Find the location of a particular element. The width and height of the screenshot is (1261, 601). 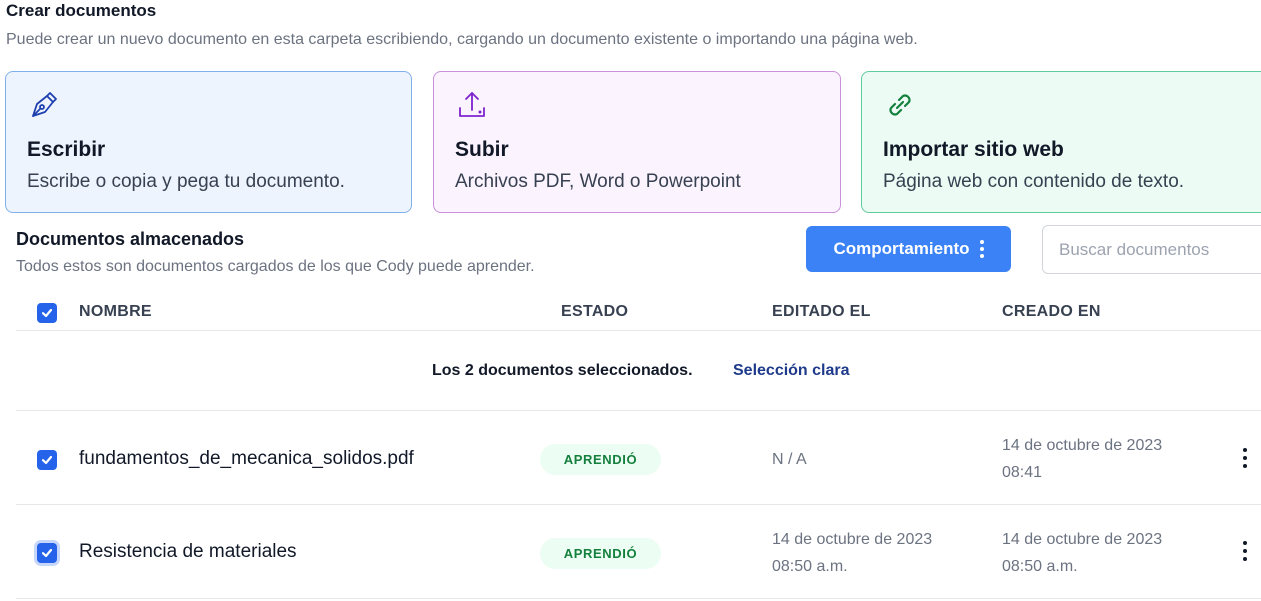

document-name: Resistencia de materiales is located at coordinates (188, 552).